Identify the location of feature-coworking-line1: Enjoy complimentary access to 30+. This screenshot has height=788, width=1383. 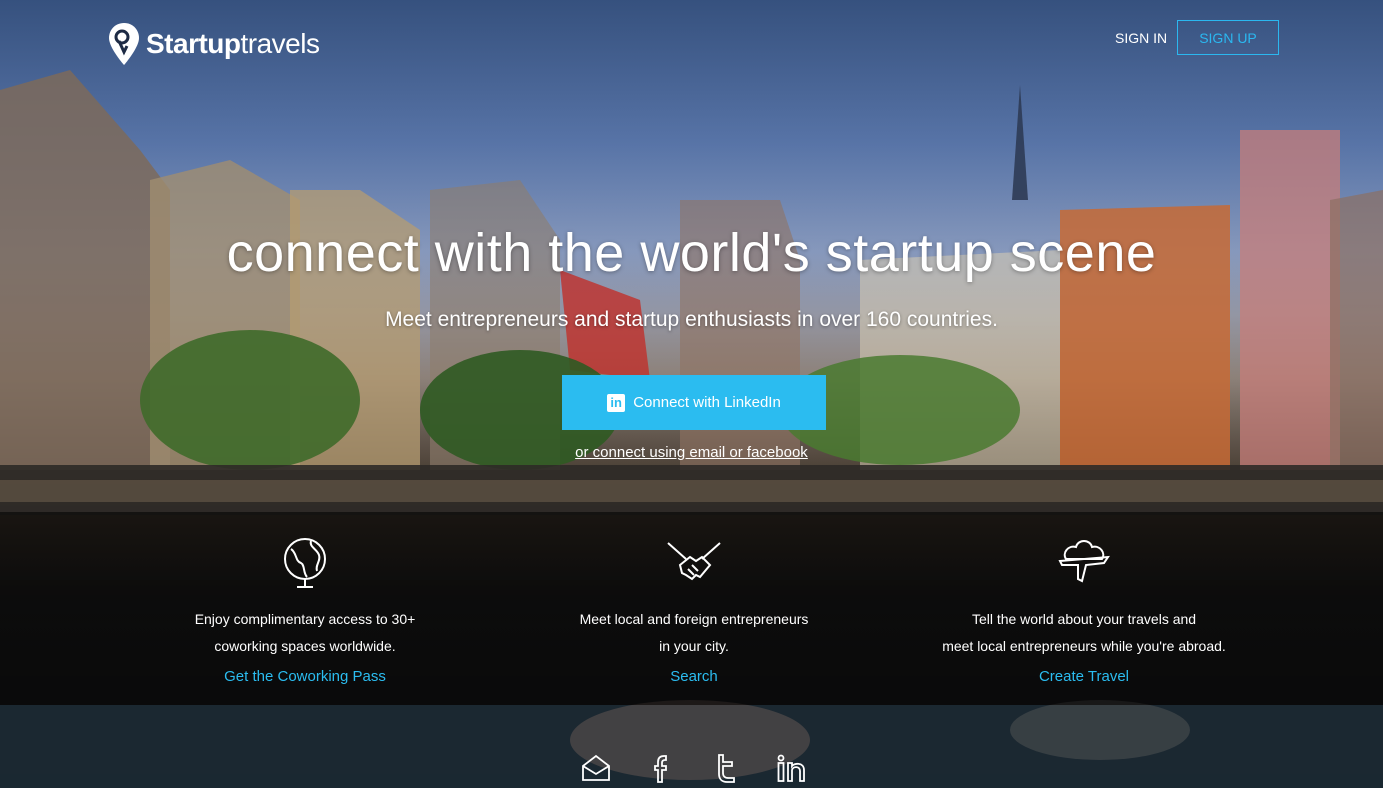
(305, 619).